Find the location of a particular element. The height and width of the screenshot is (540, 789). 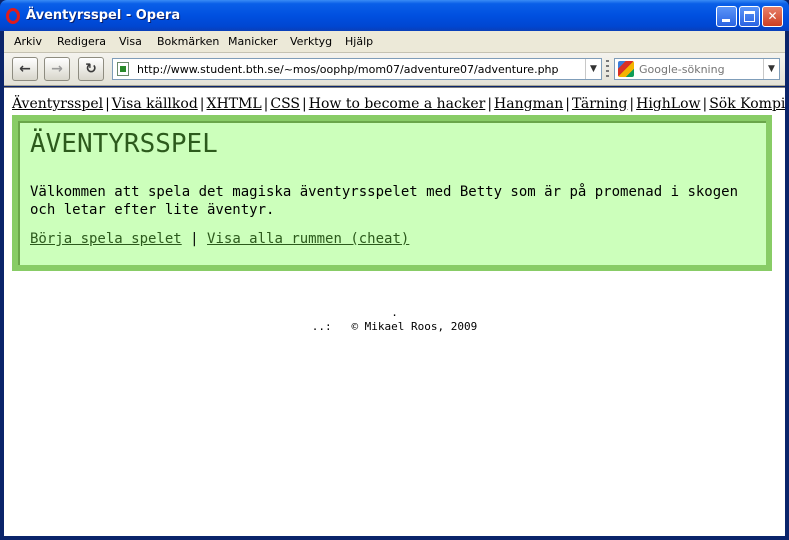

footer: . ..: © Mikael Roos, 2009 is located at coordinates (394, 320).